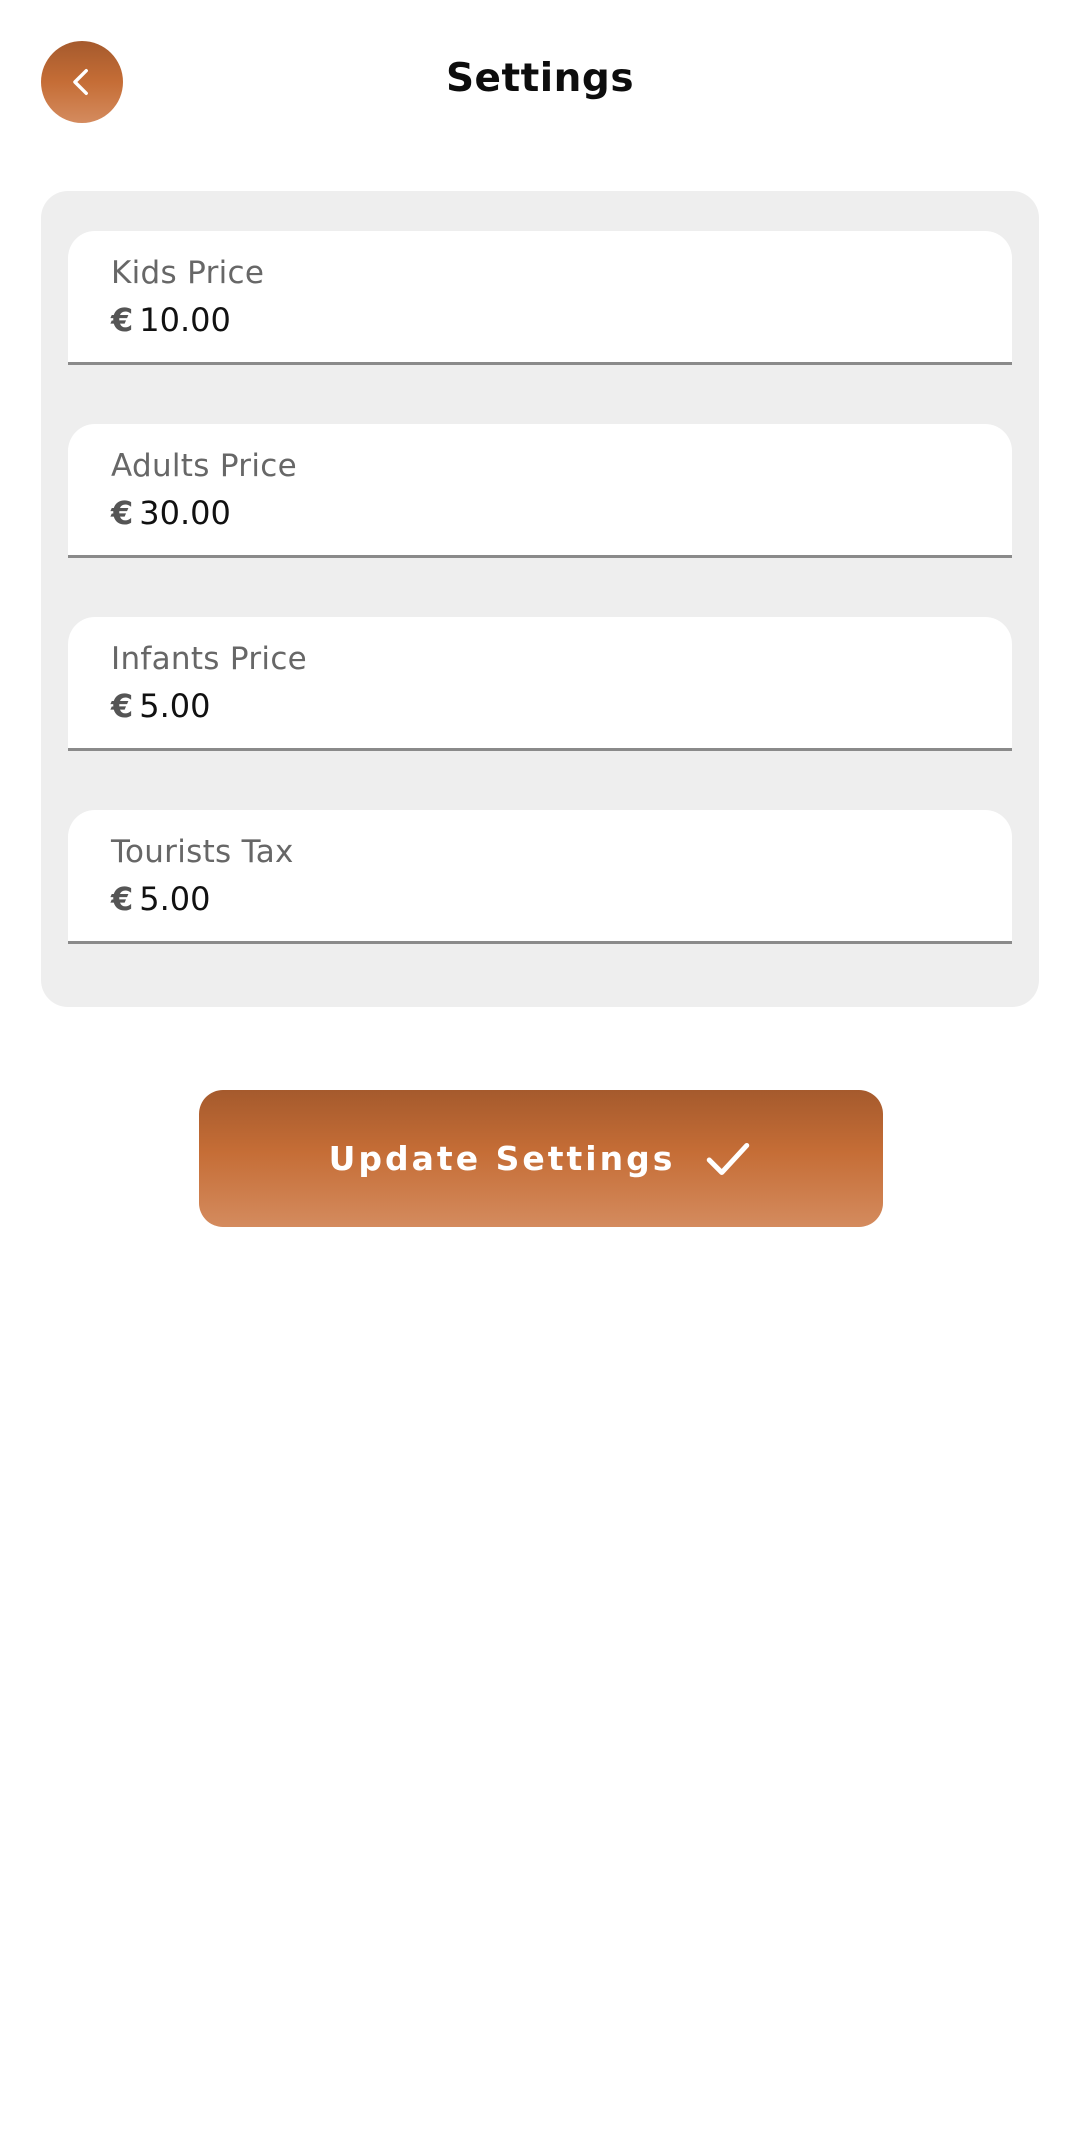  What do you see at coordinates (540, 684) in the screenshot?
I see `infants-price-field: Infants Price € 5.00` at bounding box center [540, 684].